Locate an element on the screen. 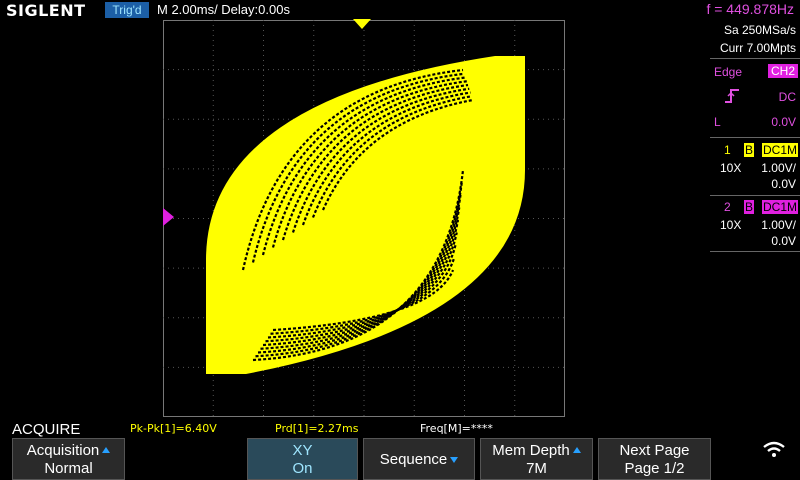 The image size is (800, 480). sample-rate: Sa 250MSa/s is located at coordinates (759, 30).